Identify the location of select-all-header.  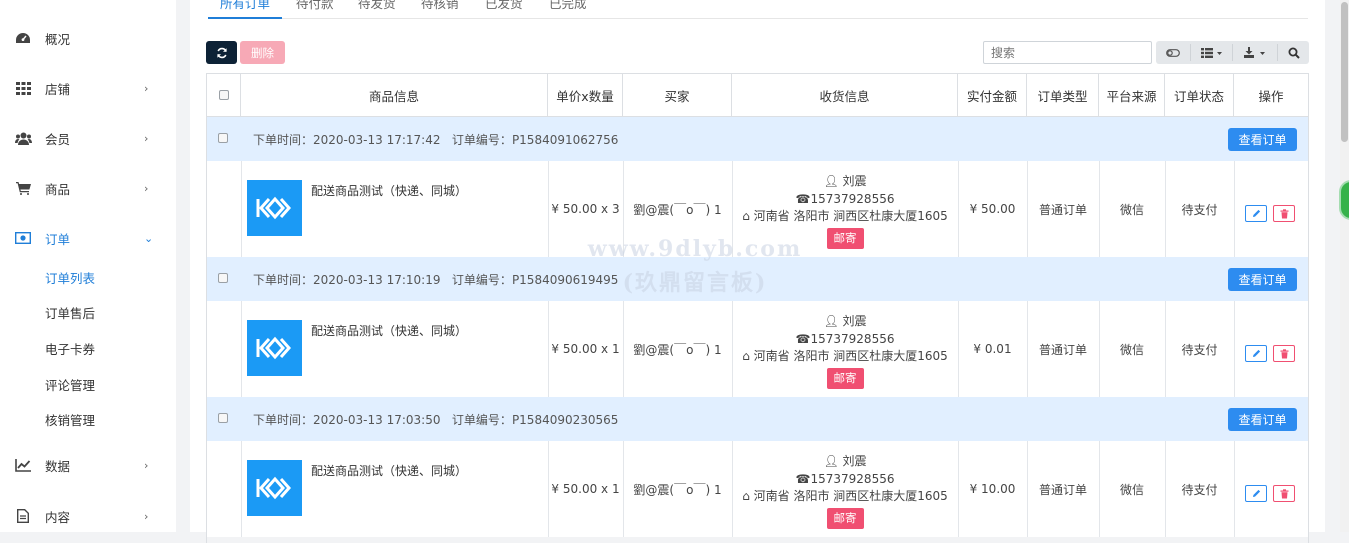
(224, 95).